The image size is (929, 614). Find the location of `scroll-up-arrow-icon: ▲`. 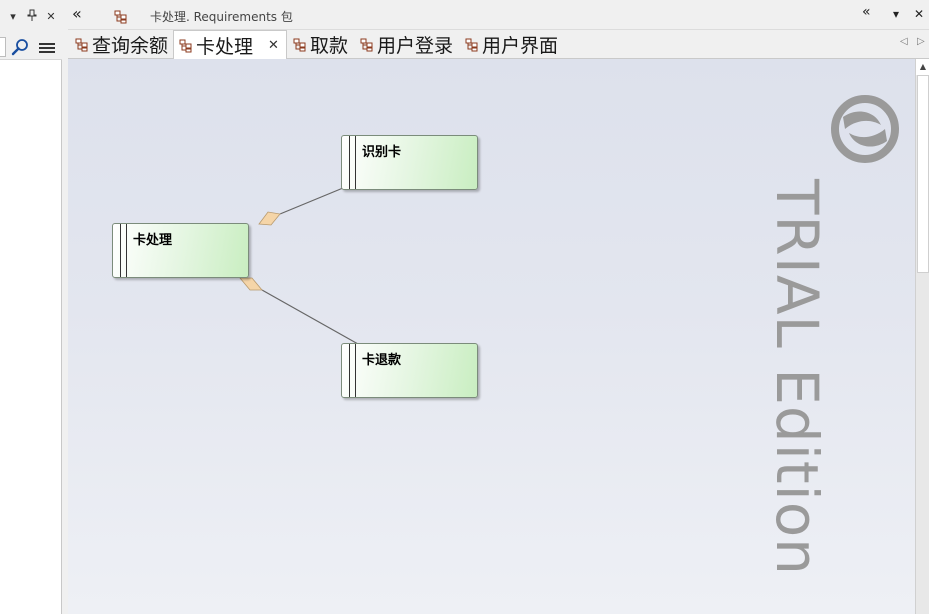

scroll-up-arrow-icon: ▲ is located at coordinates (922, 67).